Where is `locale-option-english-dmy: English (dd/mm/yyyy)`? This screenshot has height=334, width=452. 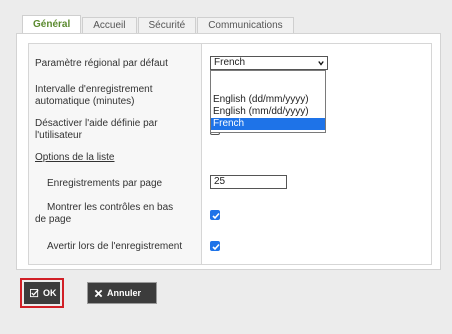
locale-option-english-dmy: English (dd/mm/yyyy) is located at coordinates (268, 100).